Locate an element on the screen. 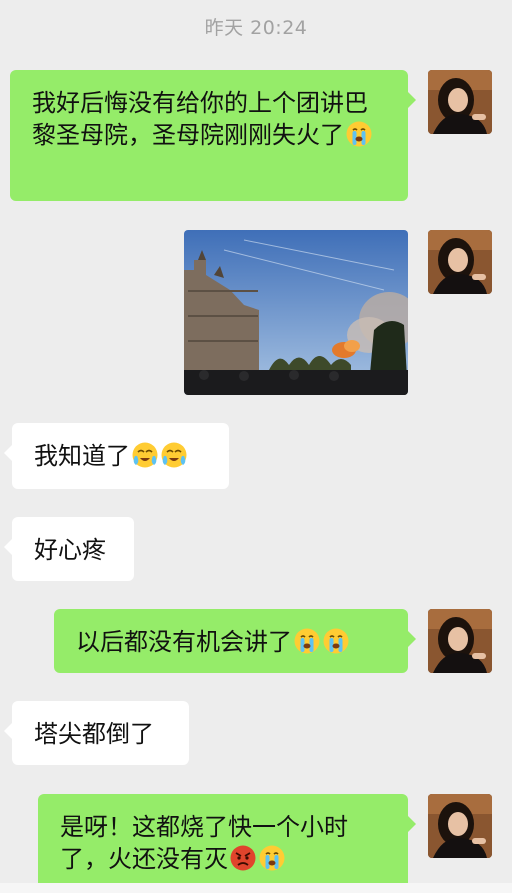 The height and width of the screenshot is (893, 512). input-bar-edge is located at coordinates (256, 888).